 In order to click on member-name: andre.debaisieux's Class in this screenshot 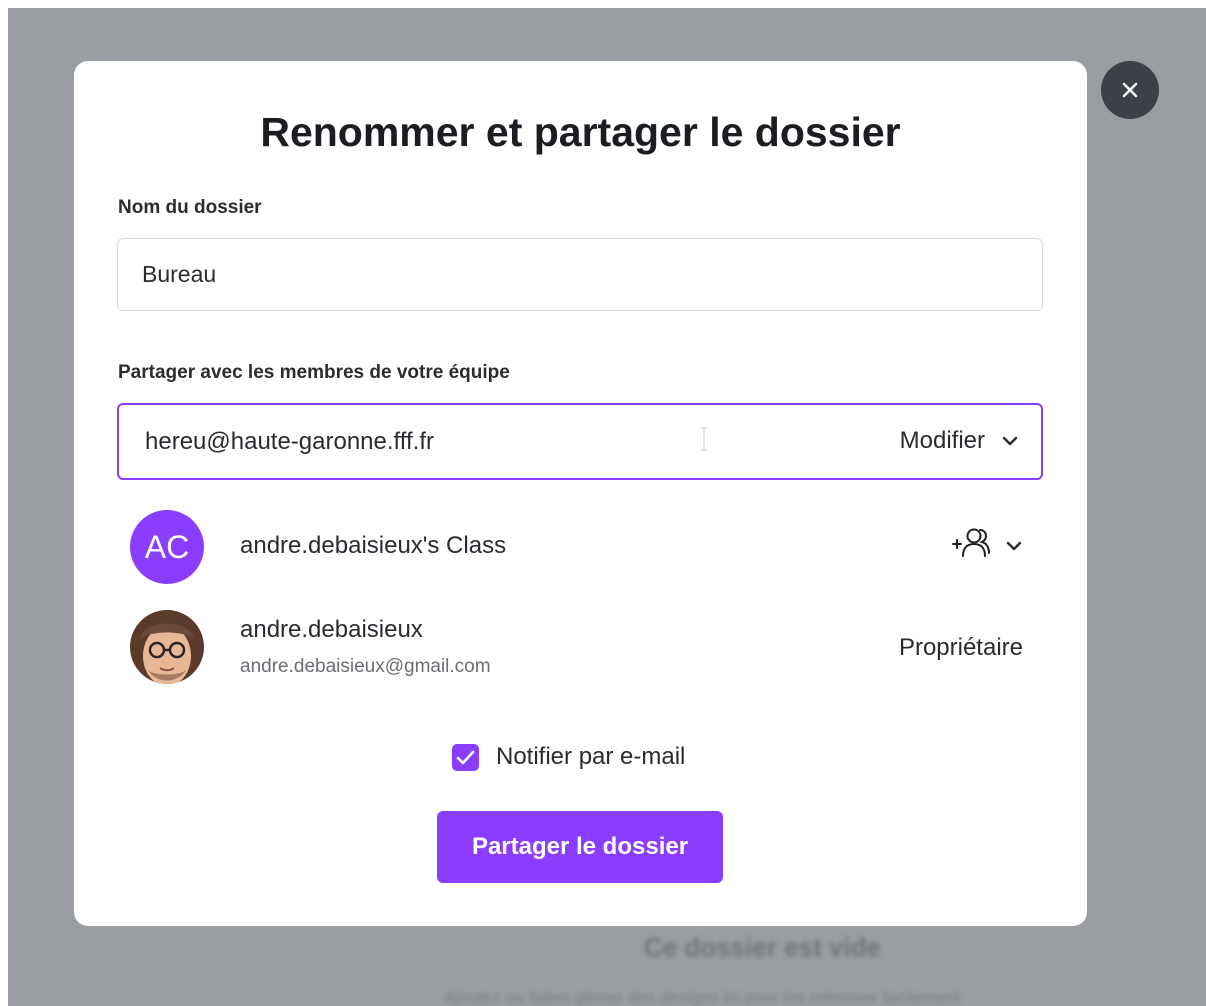, I will do `click(373, 545)`.